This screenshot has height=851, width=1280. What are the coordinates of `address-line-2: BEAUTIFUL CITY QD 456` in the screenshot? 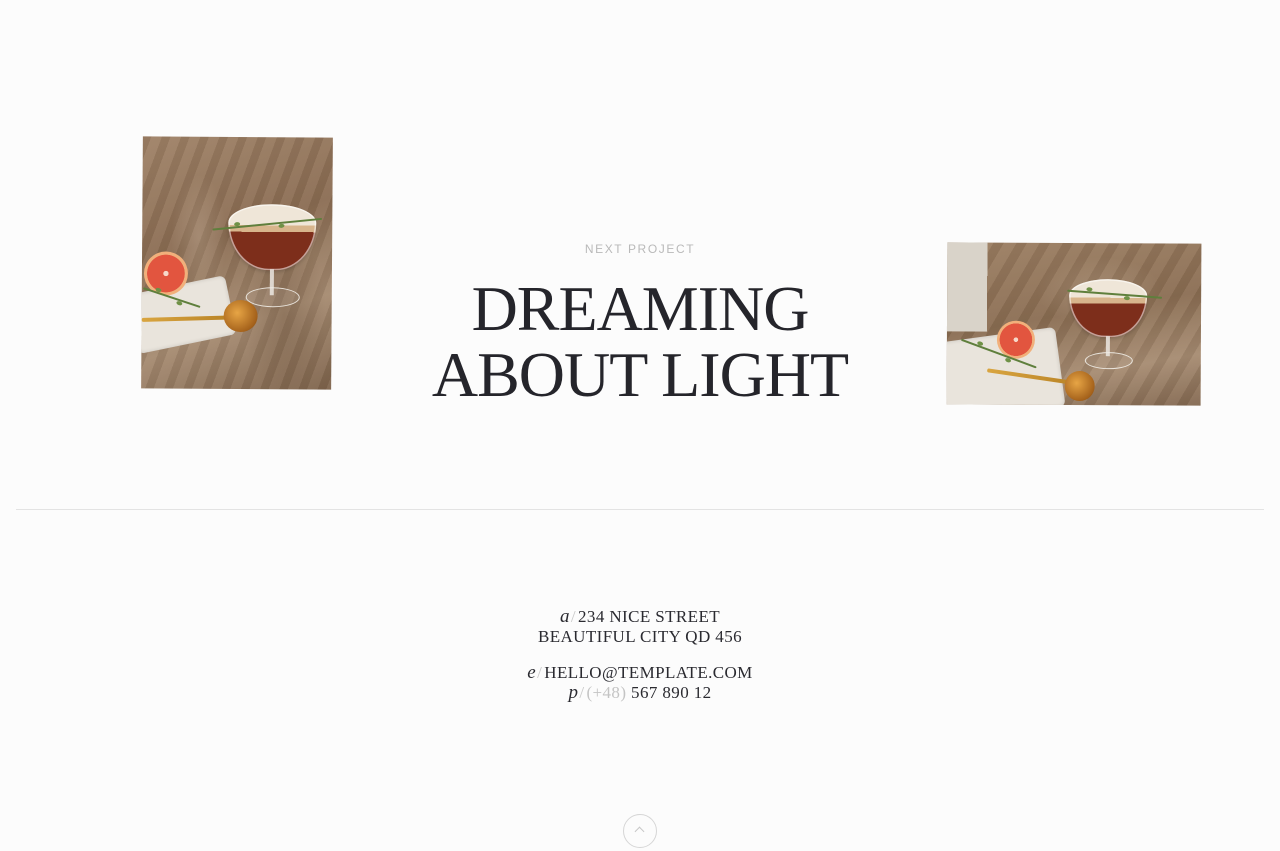 It's located at (640, 636).